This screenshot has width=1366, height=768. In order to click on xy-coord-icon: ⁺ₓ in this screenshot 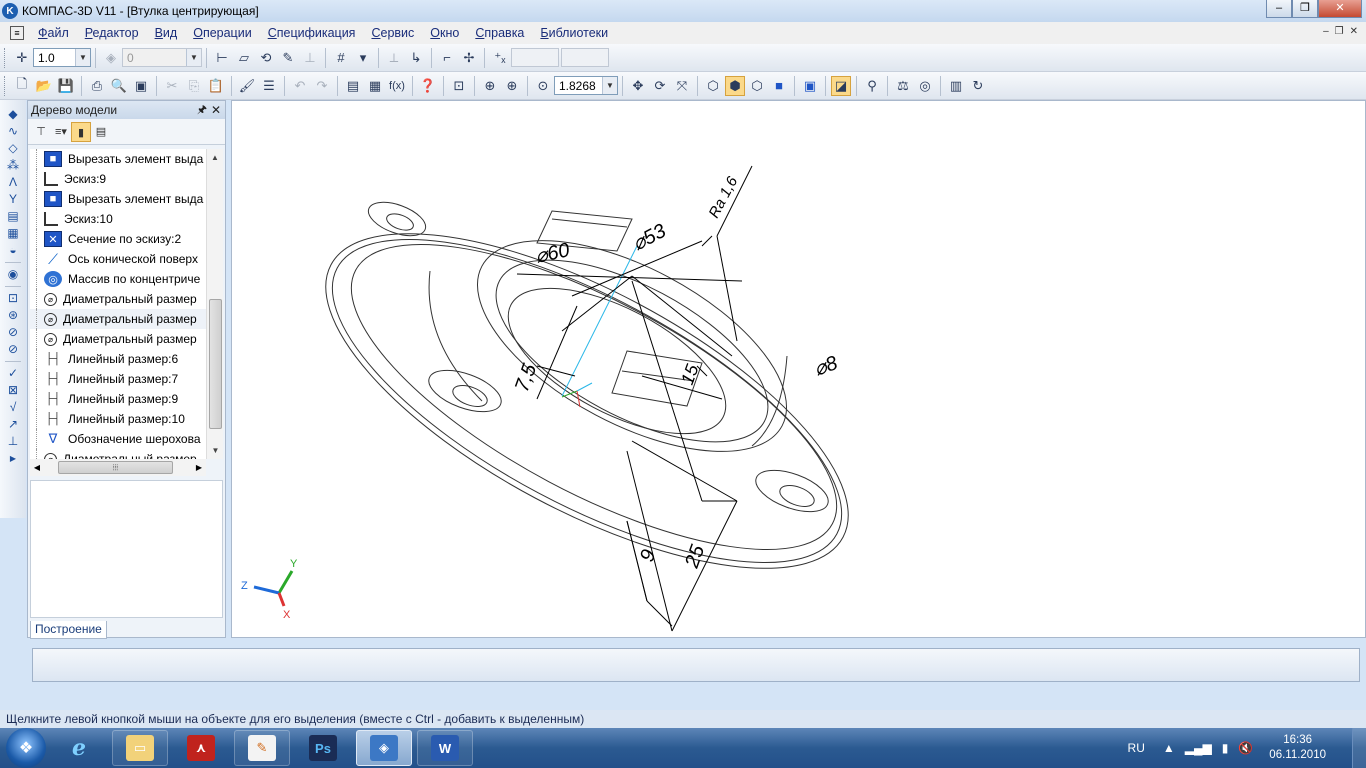, I will do `click(500, 58)`.